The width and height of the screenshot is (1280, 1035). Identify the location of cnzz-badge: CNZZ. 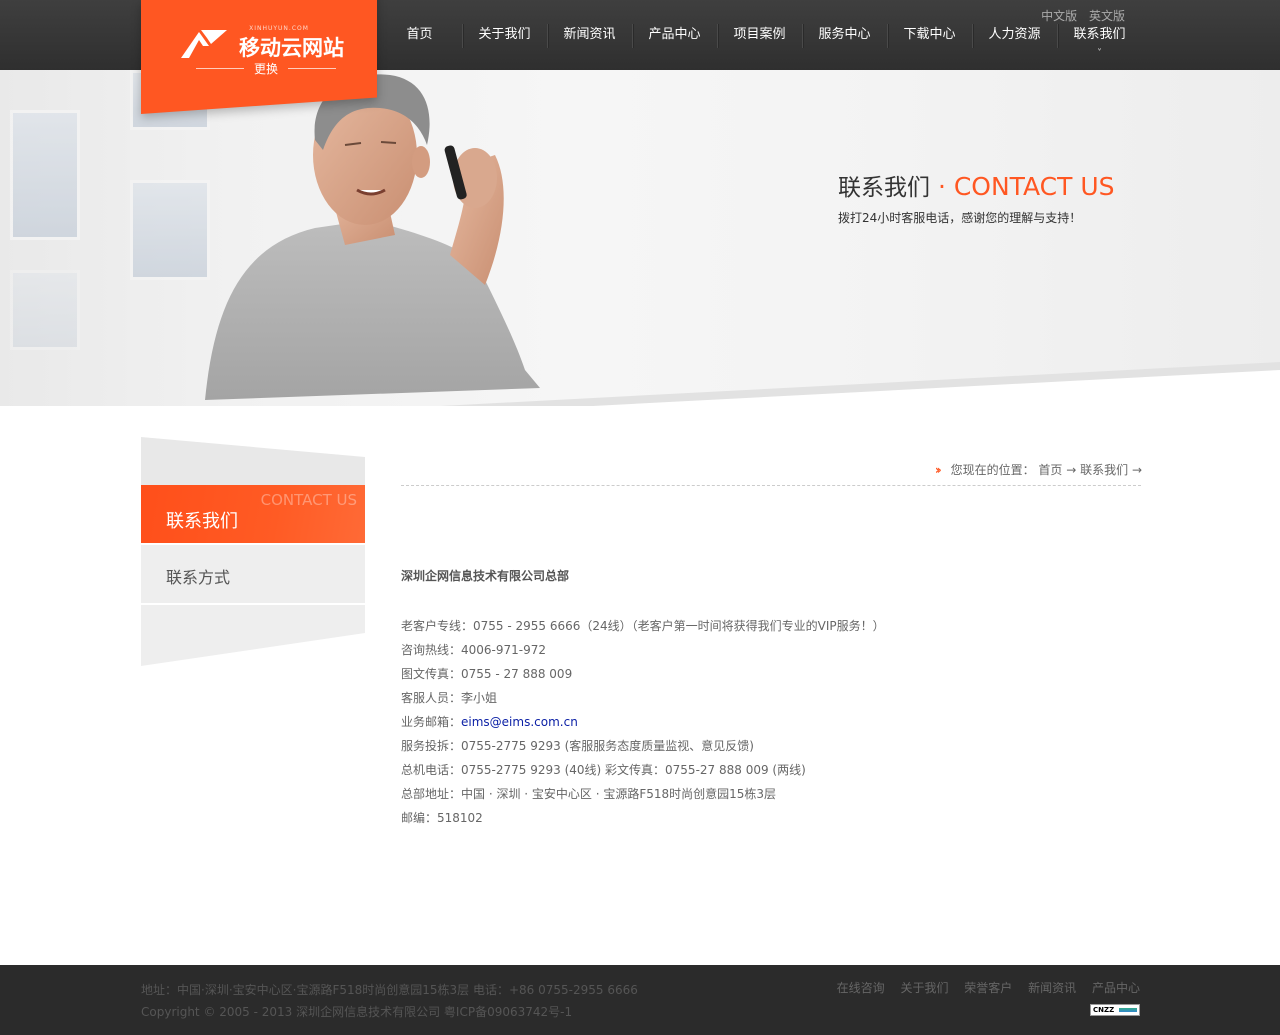
(1115, 1010).